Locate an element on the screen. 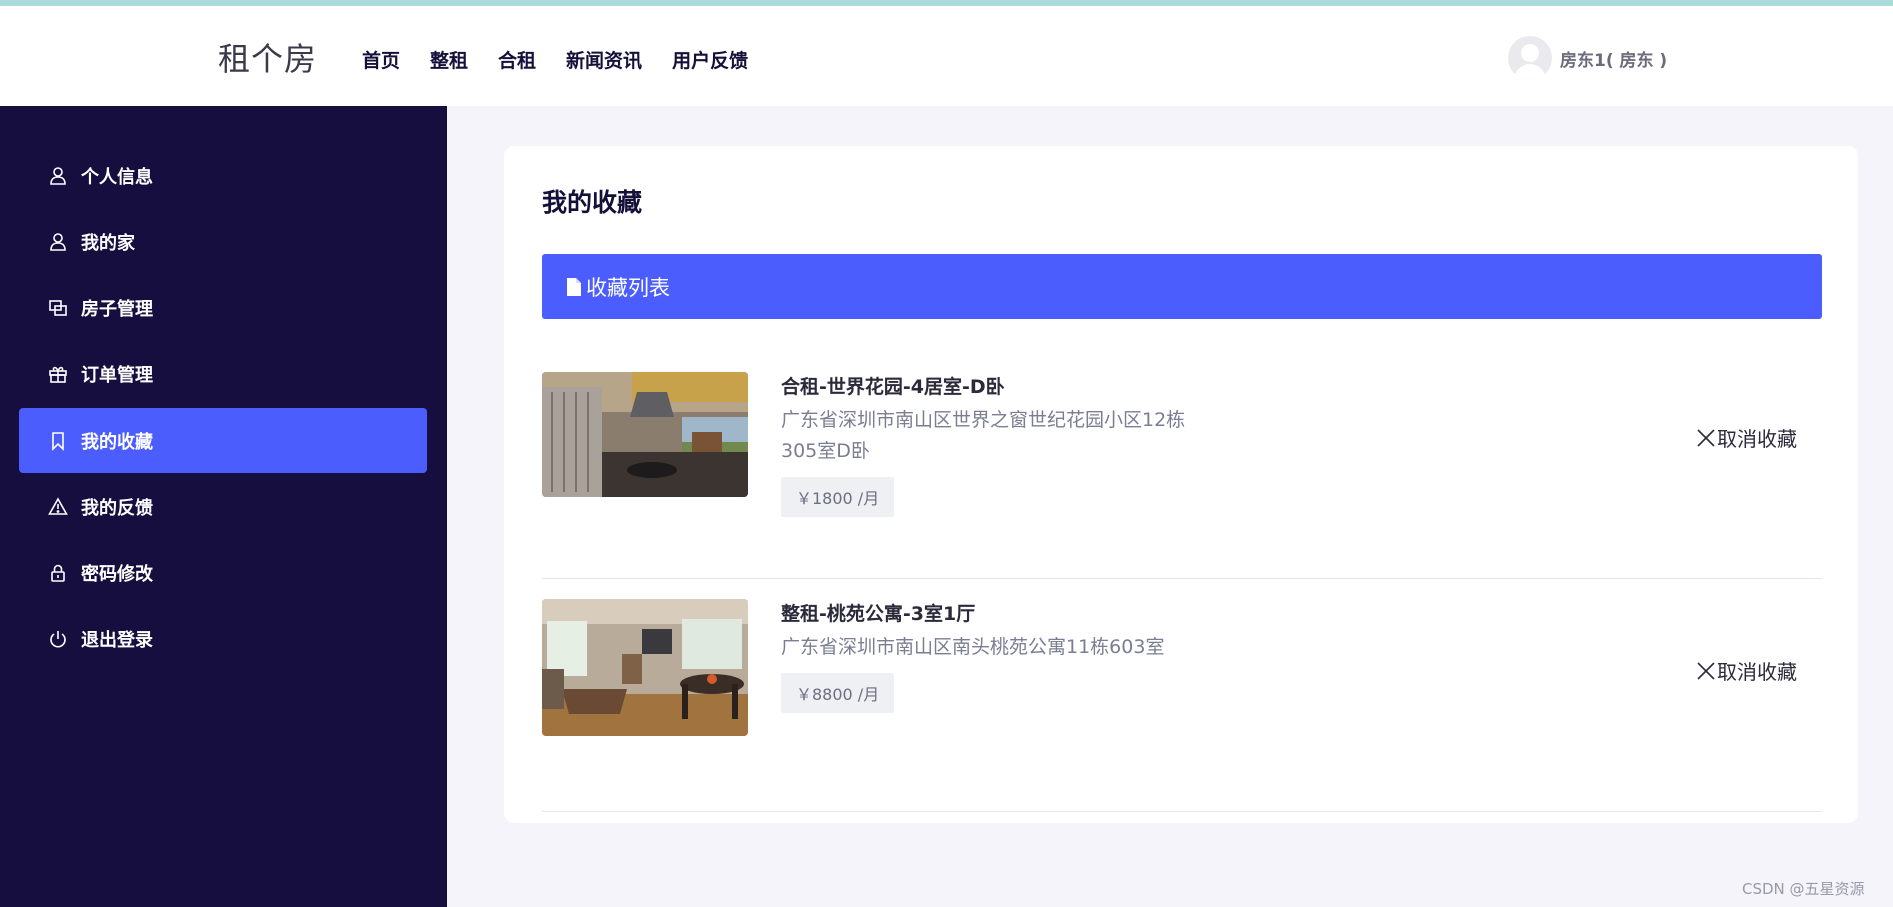  house-title: 合租-世界花园-4居室-D卧 is located at coordinates (991, 385).